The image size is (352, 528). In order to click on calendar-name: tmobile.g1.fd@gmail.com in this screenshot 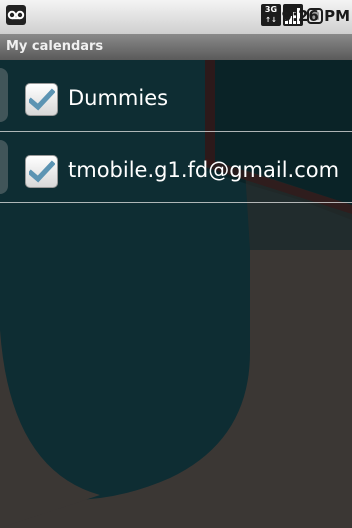, I will do `click(204, 170)`.